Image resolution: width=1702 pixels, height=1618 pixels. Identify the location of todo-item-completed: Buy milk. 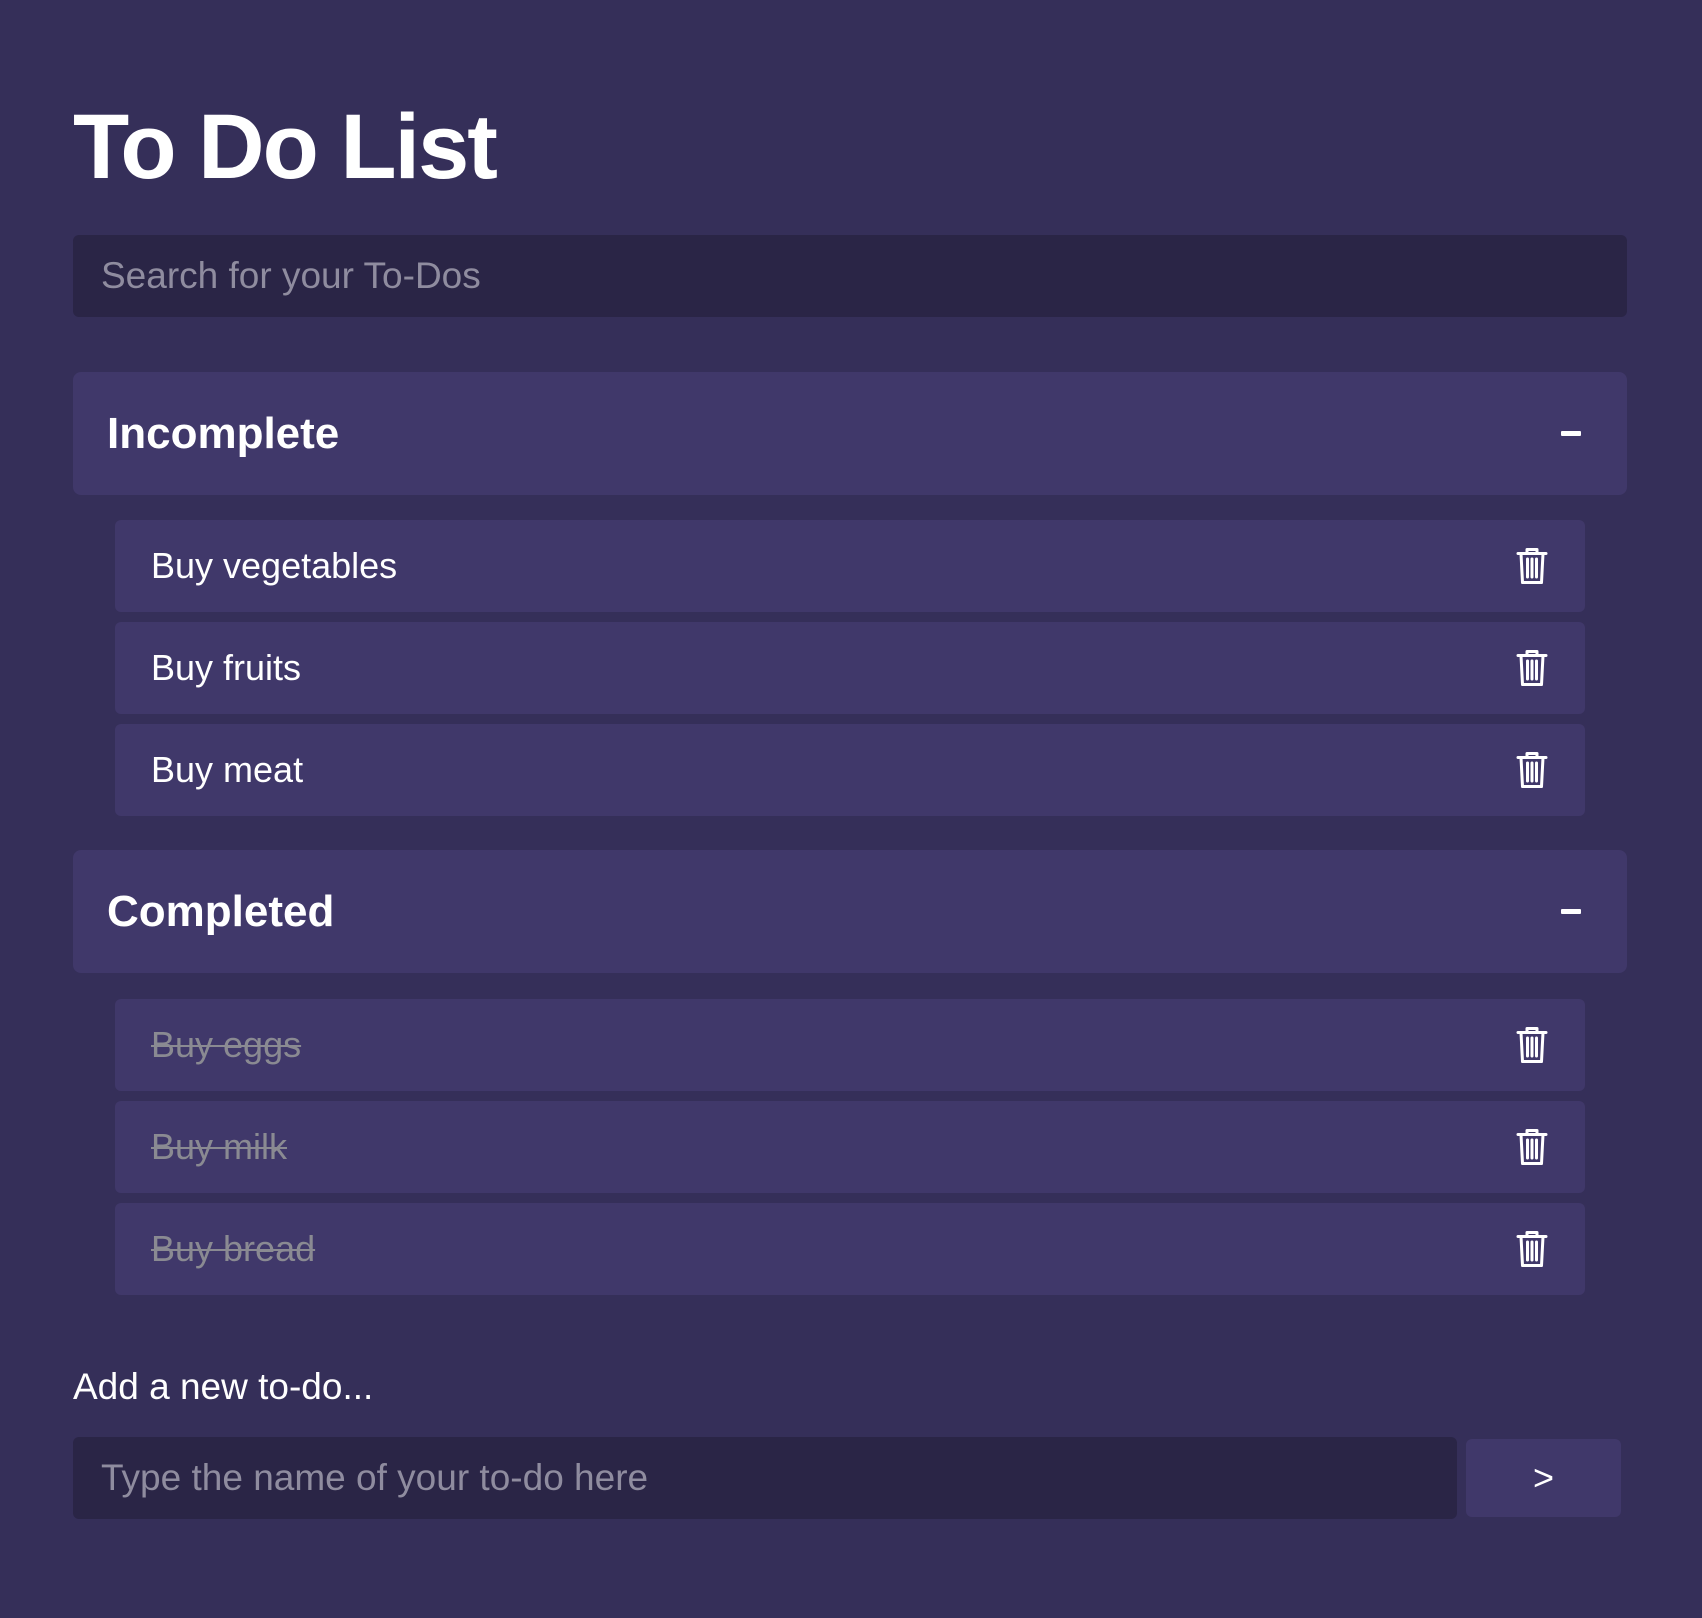
(850, 1147).